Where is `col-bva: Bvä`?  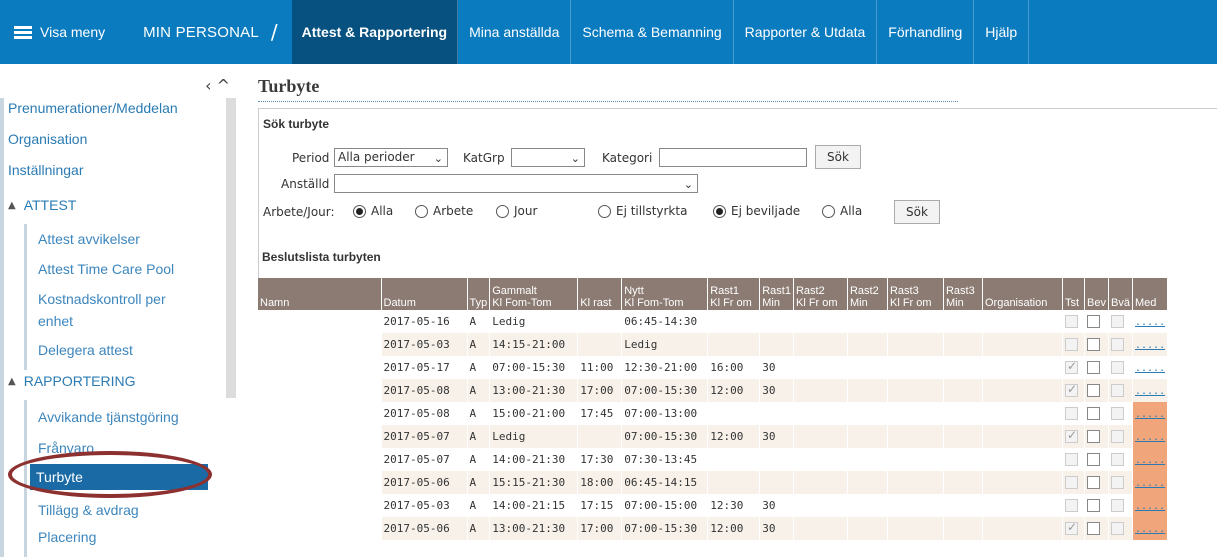 col-bva: Bvä is located at coordinates (1120, 294).